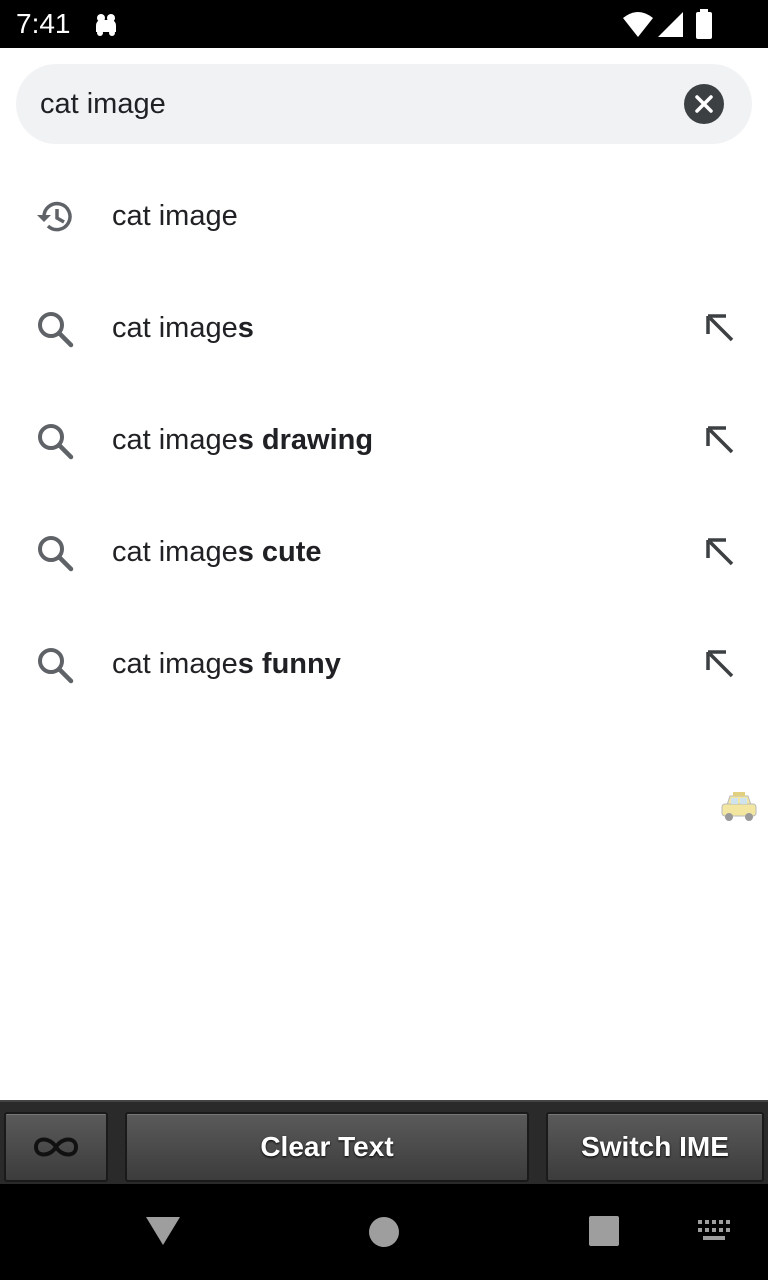  I want to click on history-icon, so click(54, 216).